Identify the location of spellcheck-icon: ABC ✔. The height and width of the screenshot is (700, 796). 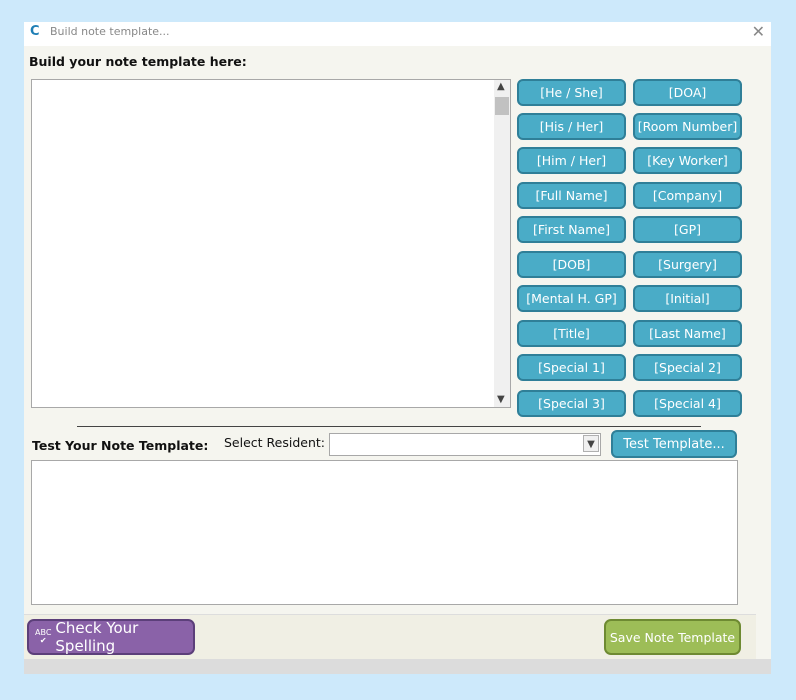
(43, 636).